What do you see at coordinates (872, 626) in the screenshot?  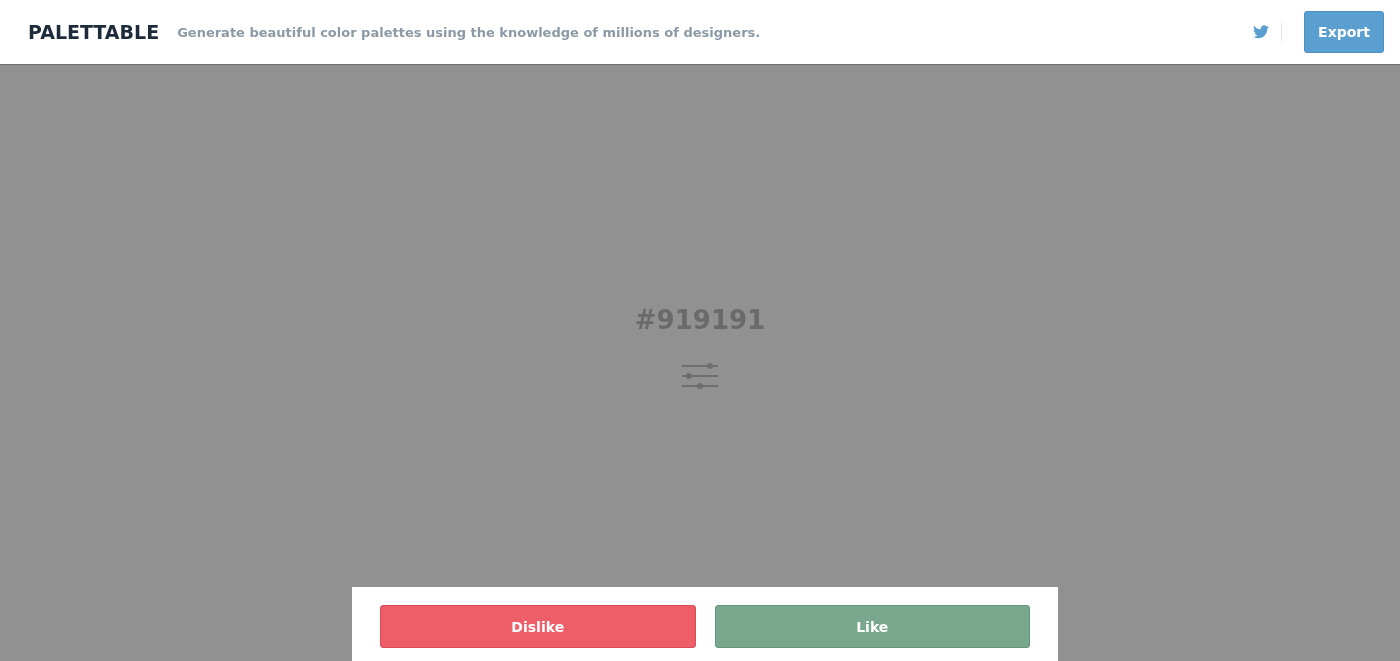 I see `like-button: Like` at bounding box center [872, 626].